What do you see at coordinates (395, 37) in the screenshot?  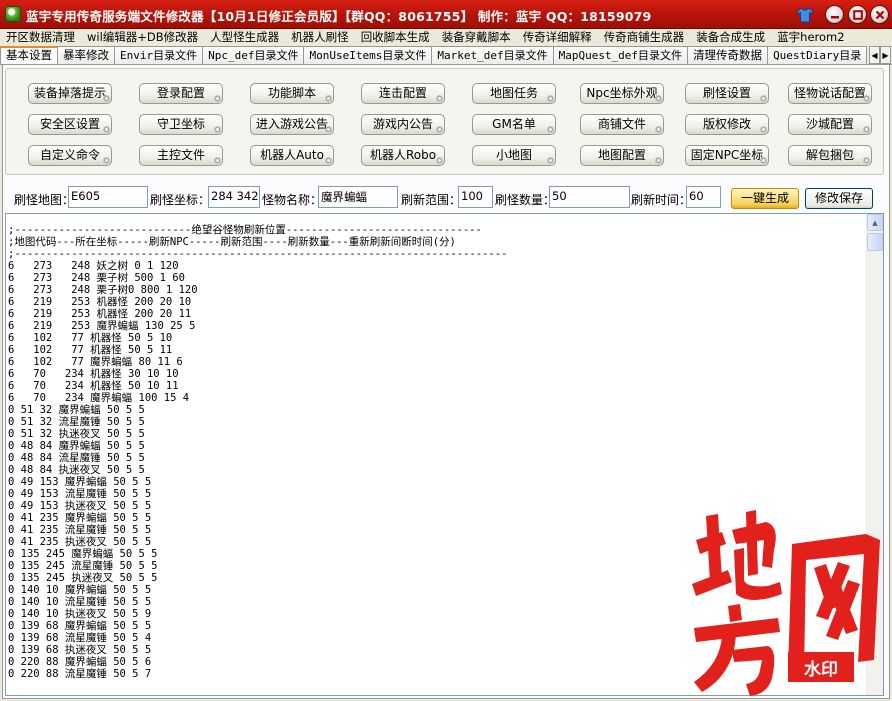 I see `menu-item-recycle-script: 回收脚本生成` at bounding box center [395, 37].